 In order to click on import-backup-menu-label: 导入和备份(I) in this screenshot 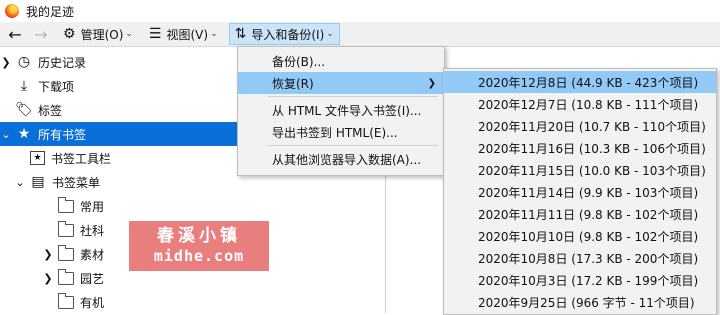, I will do `click(288, 34)`.